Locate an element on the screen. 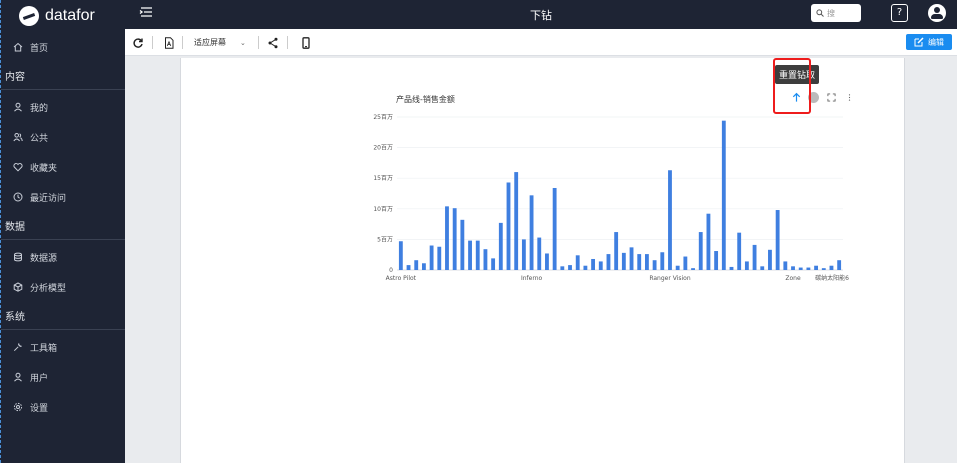  export-pdf-button is located at coordinates (169, 42).